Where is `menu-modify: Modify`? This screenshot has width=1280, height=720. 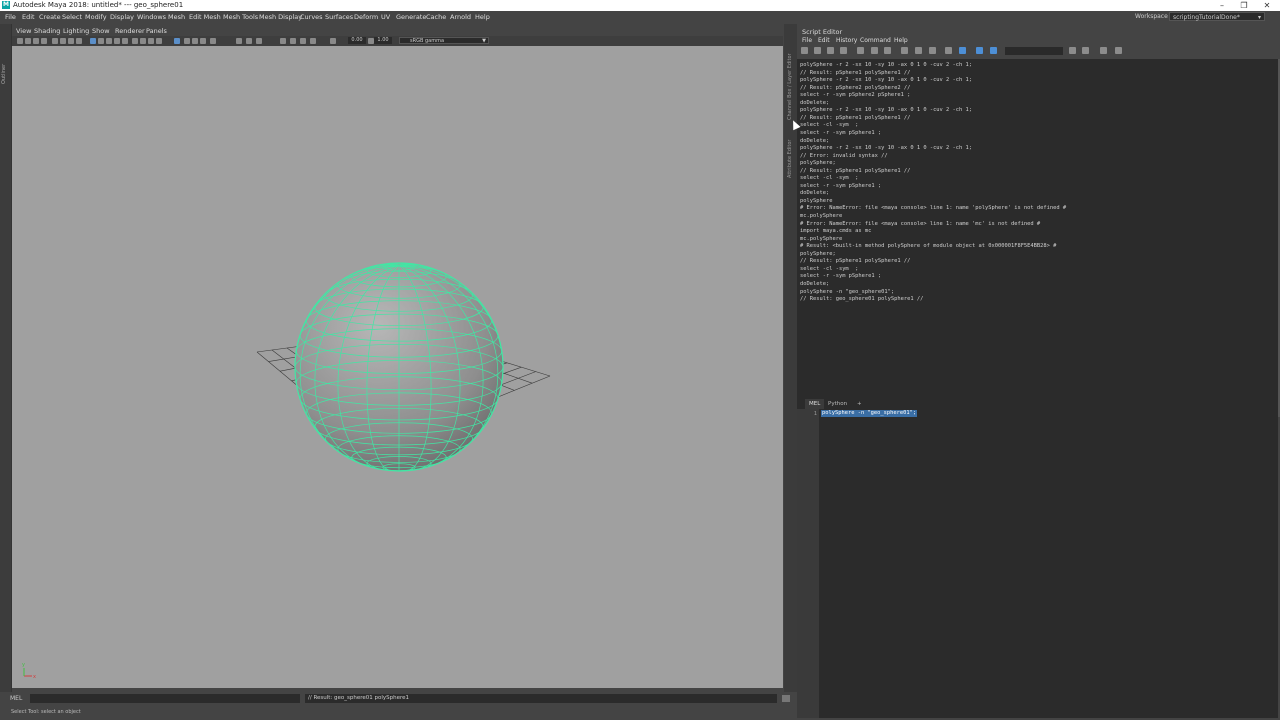 menu-modify: Modify is located at coordinates (96, 17).